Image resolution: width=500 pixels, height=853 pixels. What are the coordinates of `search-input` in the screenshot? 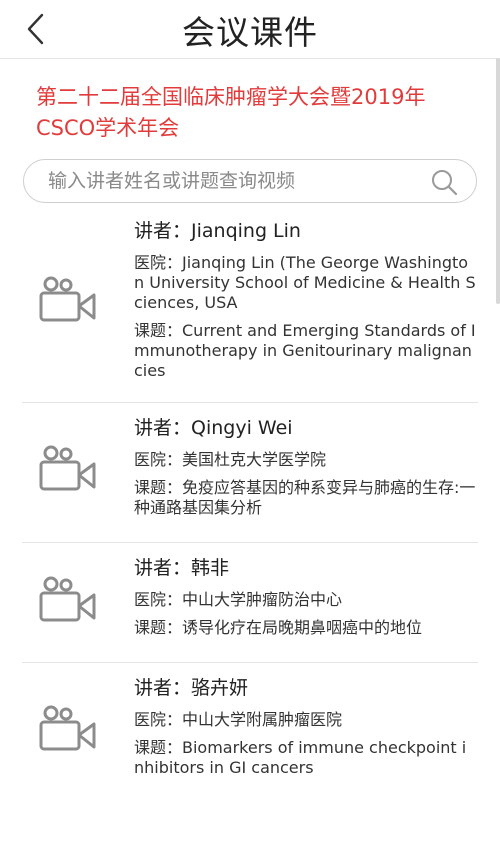 It's located at (233, 181).